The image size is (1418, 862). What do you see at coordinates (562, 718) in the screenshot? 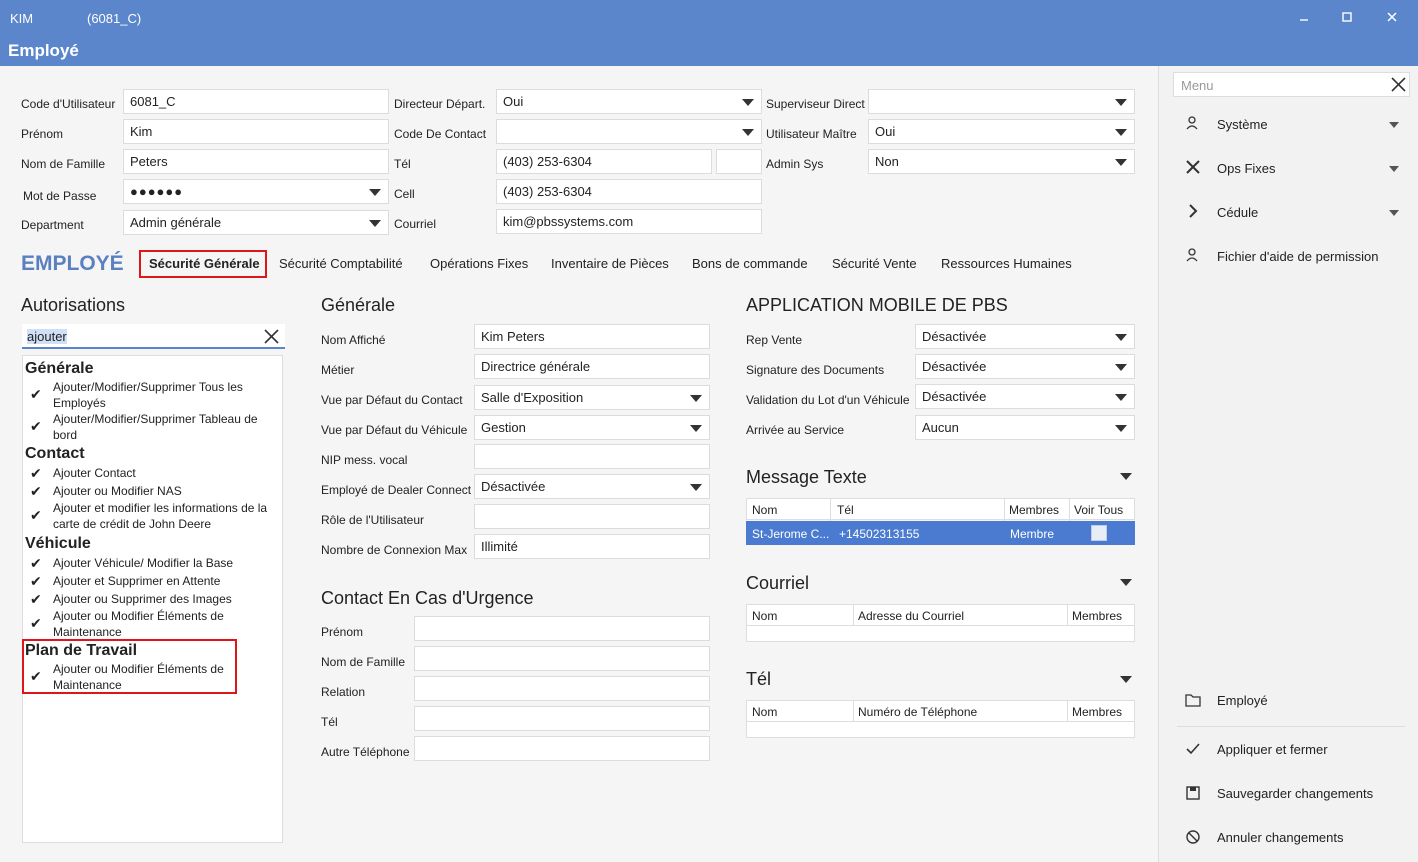
I see `urgence-tel-field` at bounding box center [562, 718].